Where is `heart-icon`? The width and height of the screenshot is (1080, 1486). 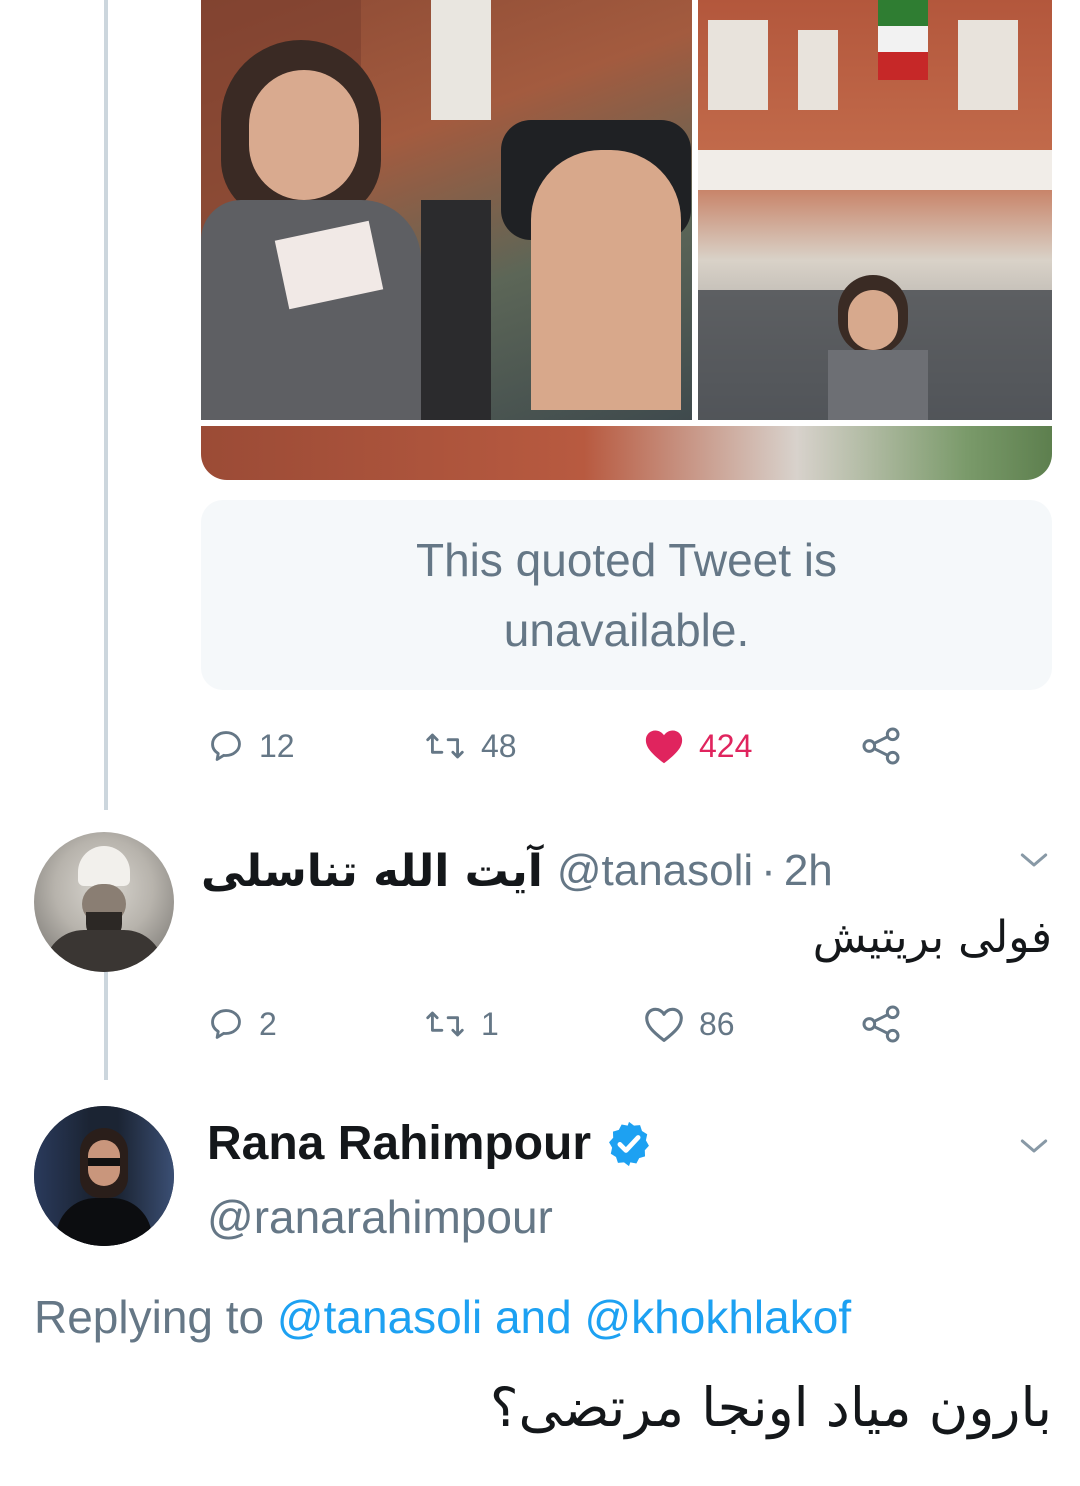 heart-icon is located at coordinates (664, 747).